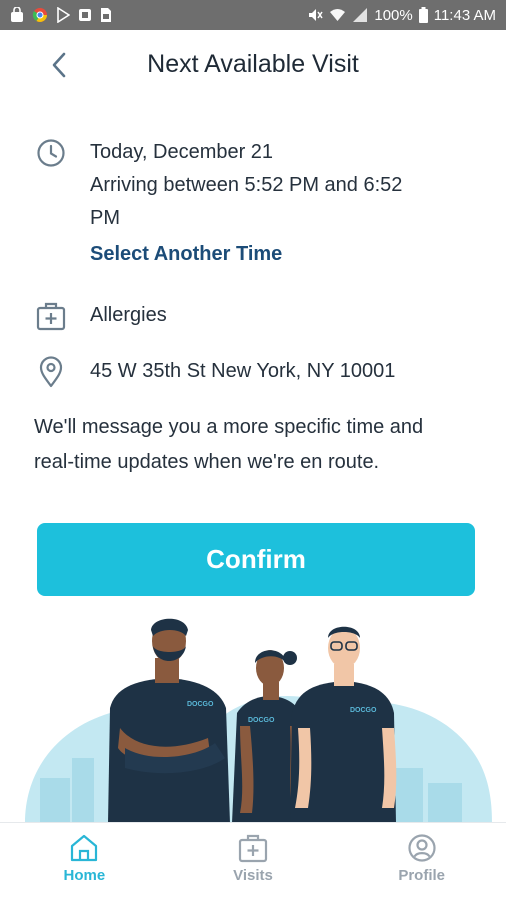 Image resolution: width=506 pixels, height=900 pixels. Describe the element at coordinates (261, 720) in the screenshot. I see `shirt-logo-middle: DOCGO` at that location.